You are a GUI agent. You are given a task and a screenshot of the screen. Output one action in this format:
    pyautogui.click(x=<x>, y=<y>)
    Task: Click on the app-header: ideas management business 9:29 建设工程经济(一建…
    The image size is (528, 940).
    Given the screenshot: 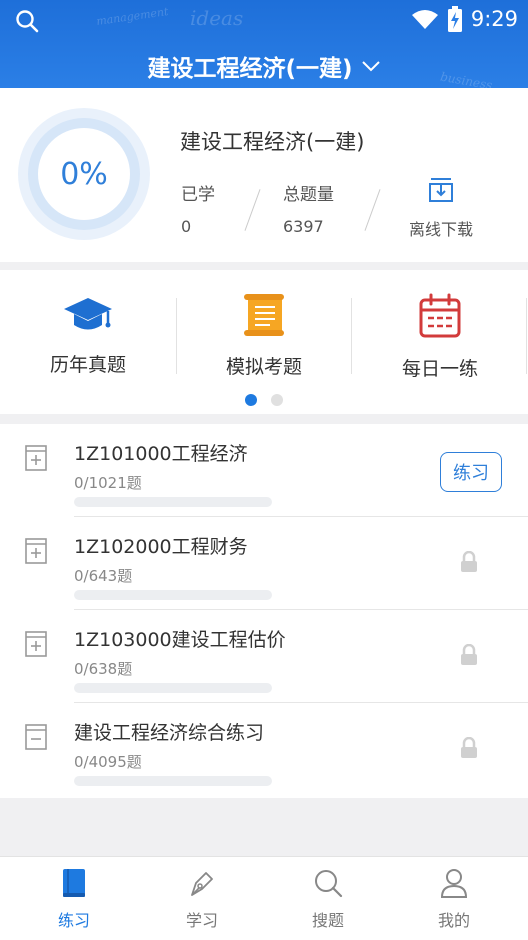 What is the action you would take?
    pyautogui.click(x=264, y=44)
    